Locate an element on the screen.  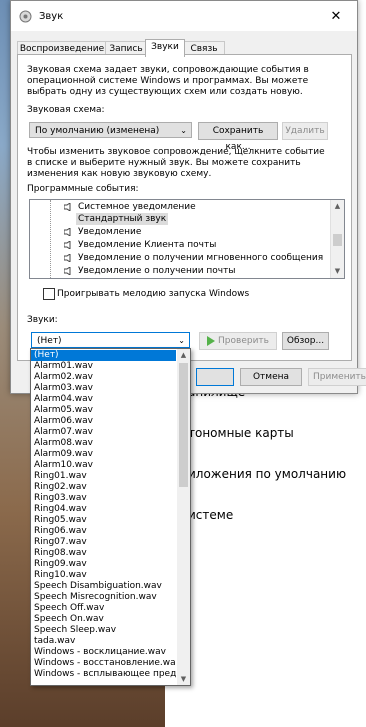
dropdown-option: Alarm08.wav is located at coordinates (103, 443).